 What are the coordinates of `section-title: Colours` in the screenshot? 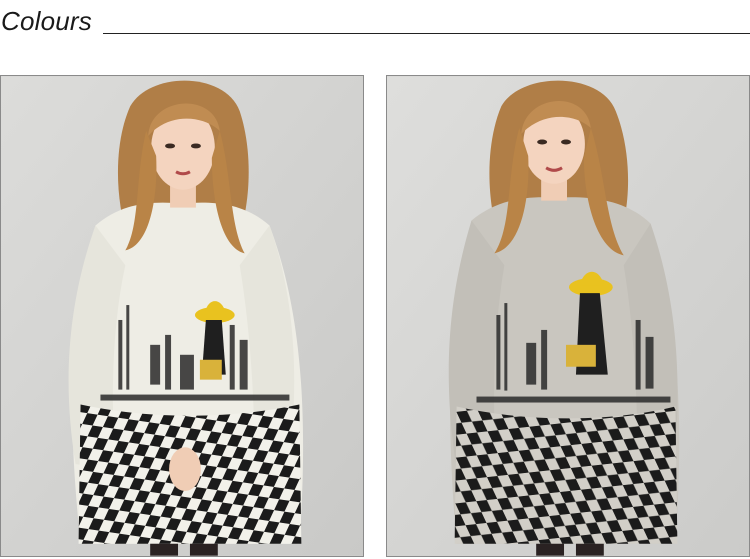 It's located at (46, 21).